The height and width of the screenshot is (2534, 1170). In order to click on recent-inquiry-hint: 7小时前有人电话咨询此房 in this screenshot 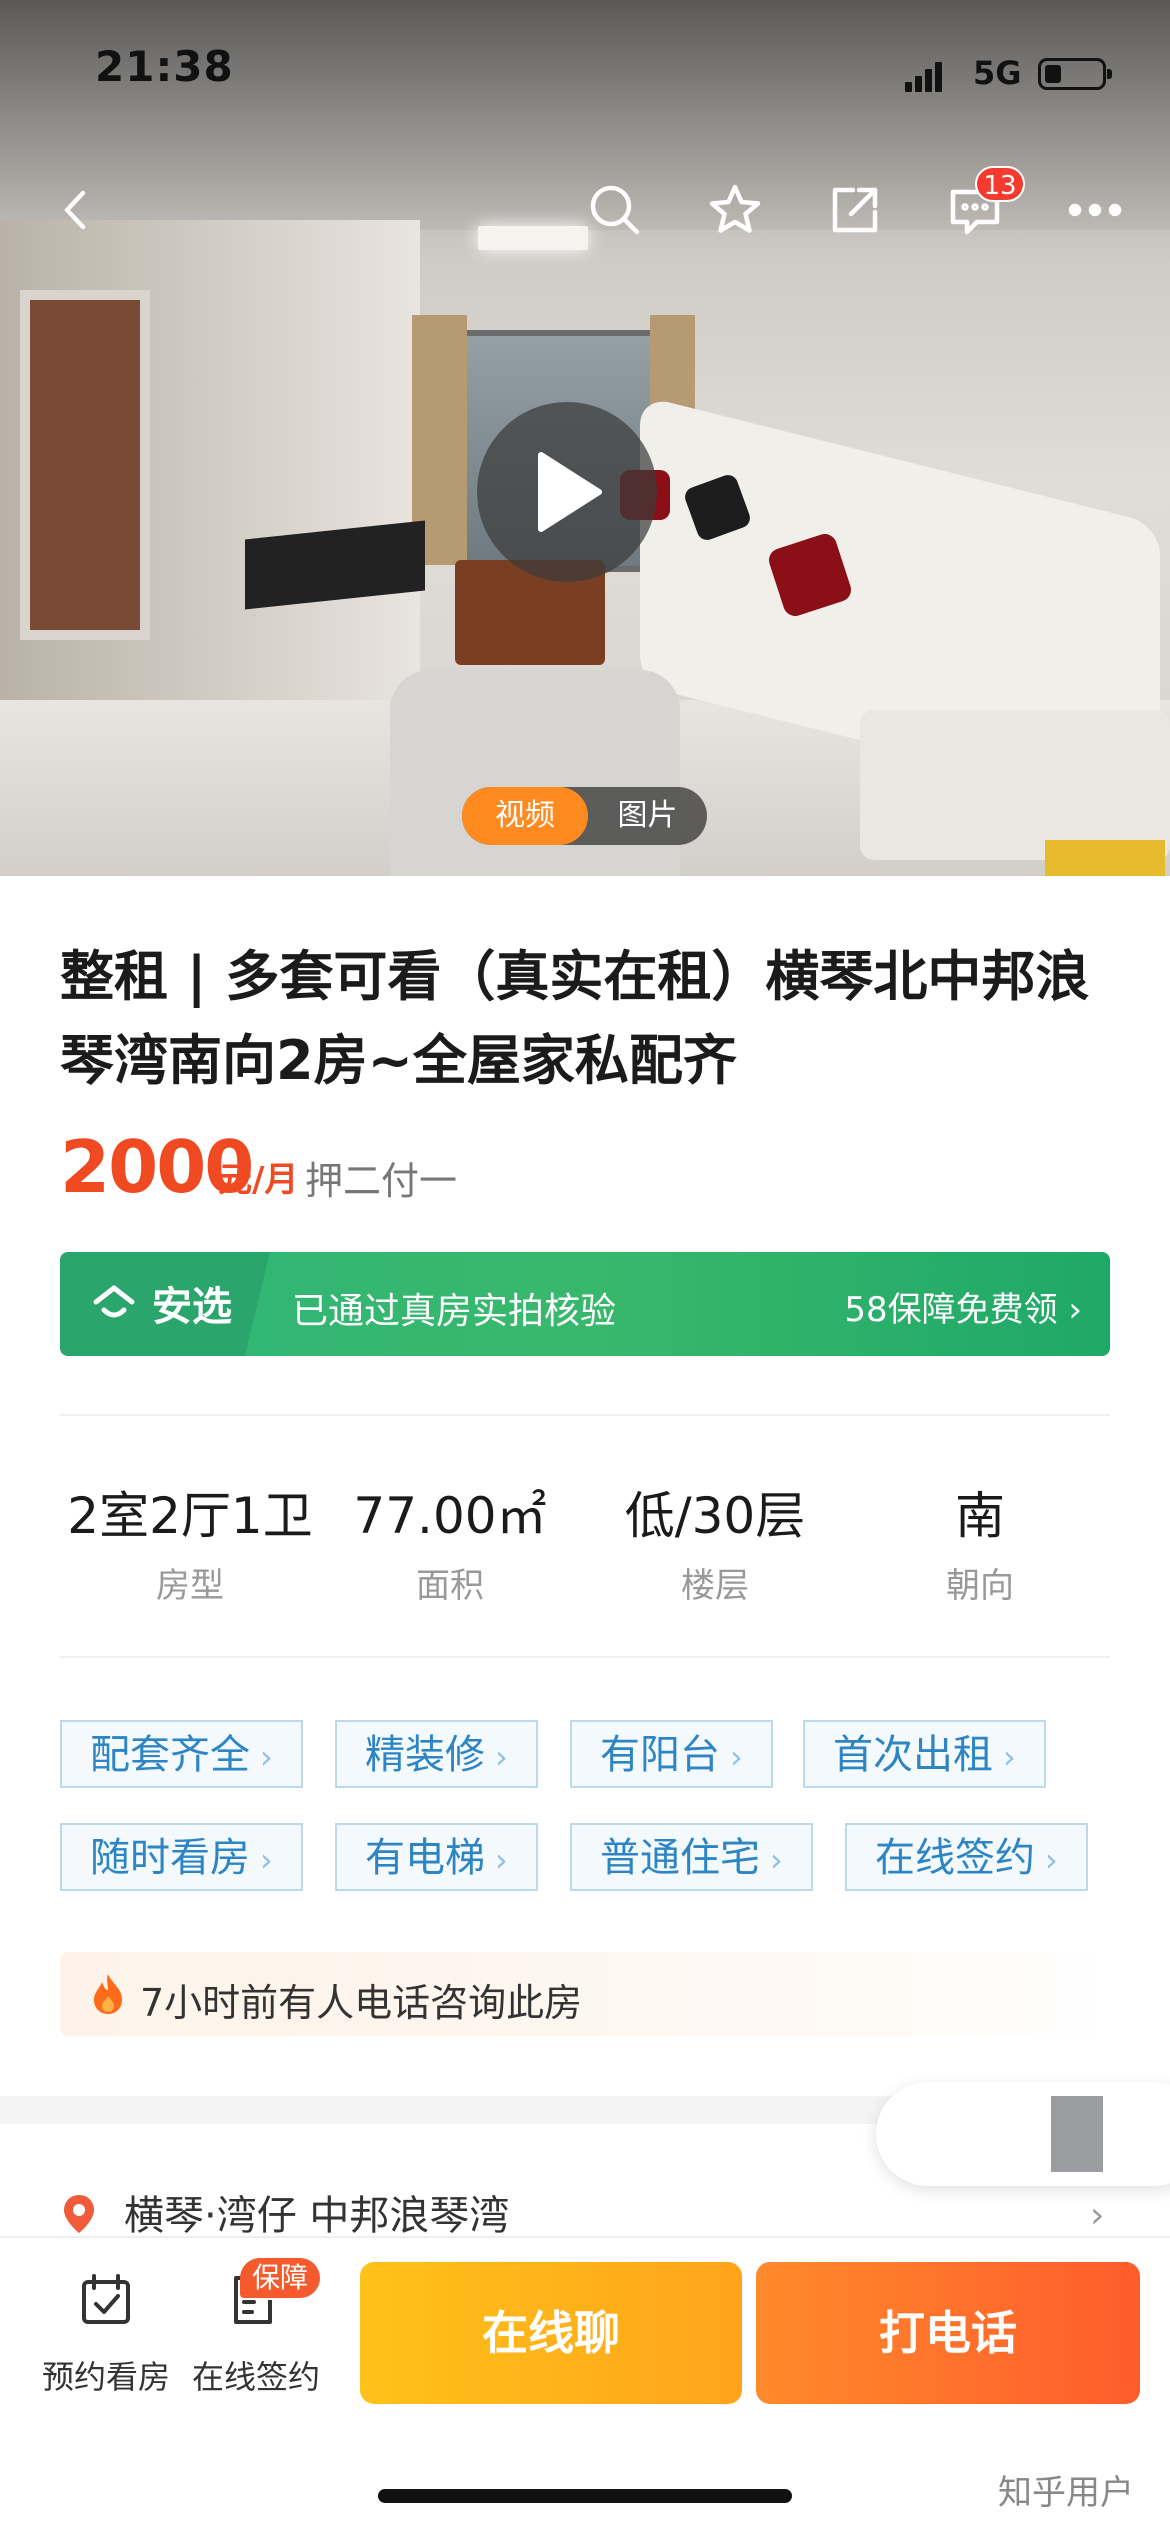, I will do `click(585, 1994)`.